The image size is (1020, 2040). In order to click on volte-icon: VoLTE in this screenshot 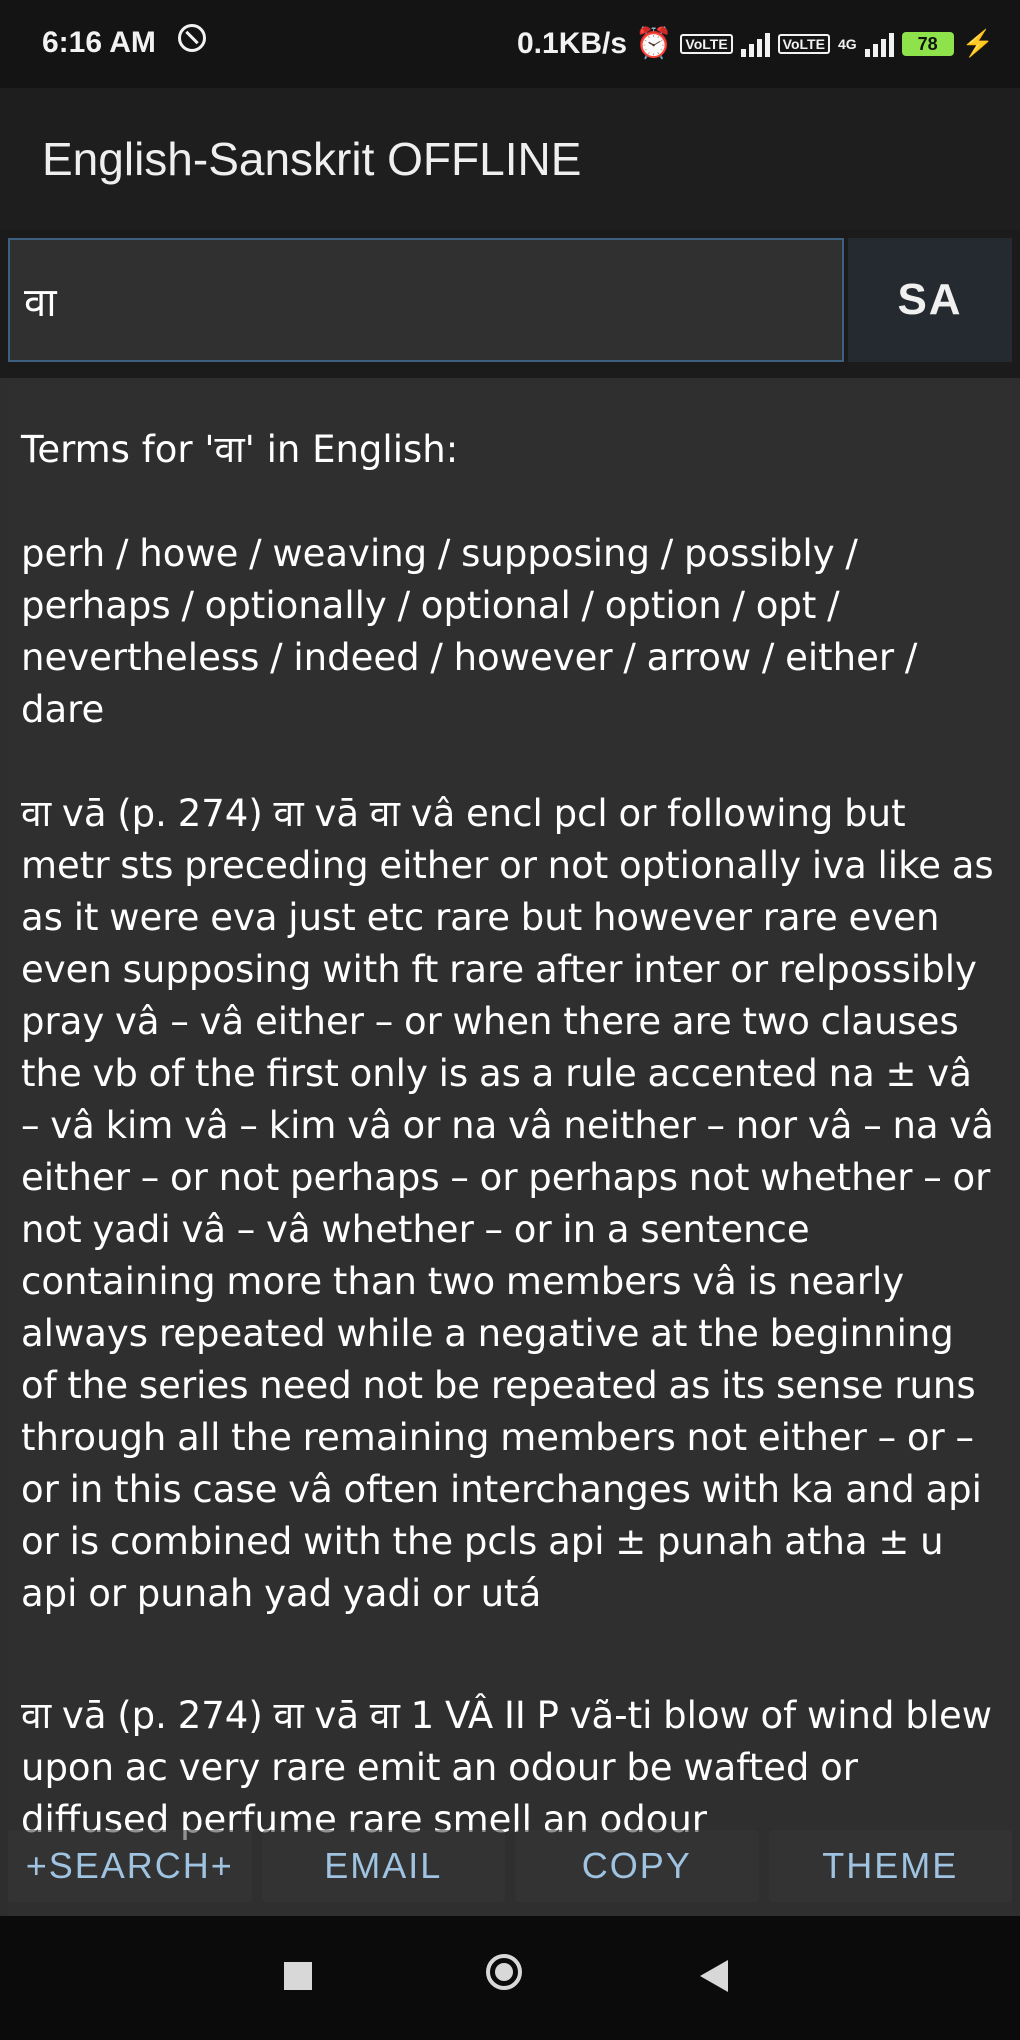, I will do `click(706, 43)`.